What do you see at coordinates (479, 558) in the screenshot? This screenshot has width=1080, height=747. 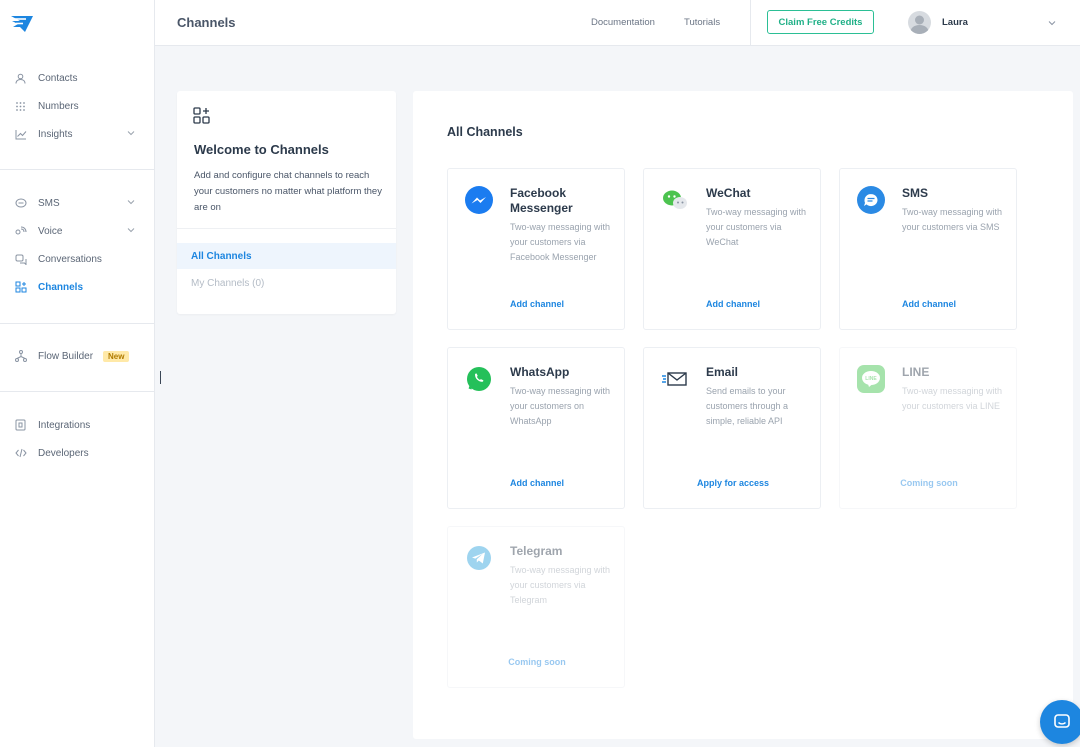 I see `telegram-icon` at bounding box center [479, 558].